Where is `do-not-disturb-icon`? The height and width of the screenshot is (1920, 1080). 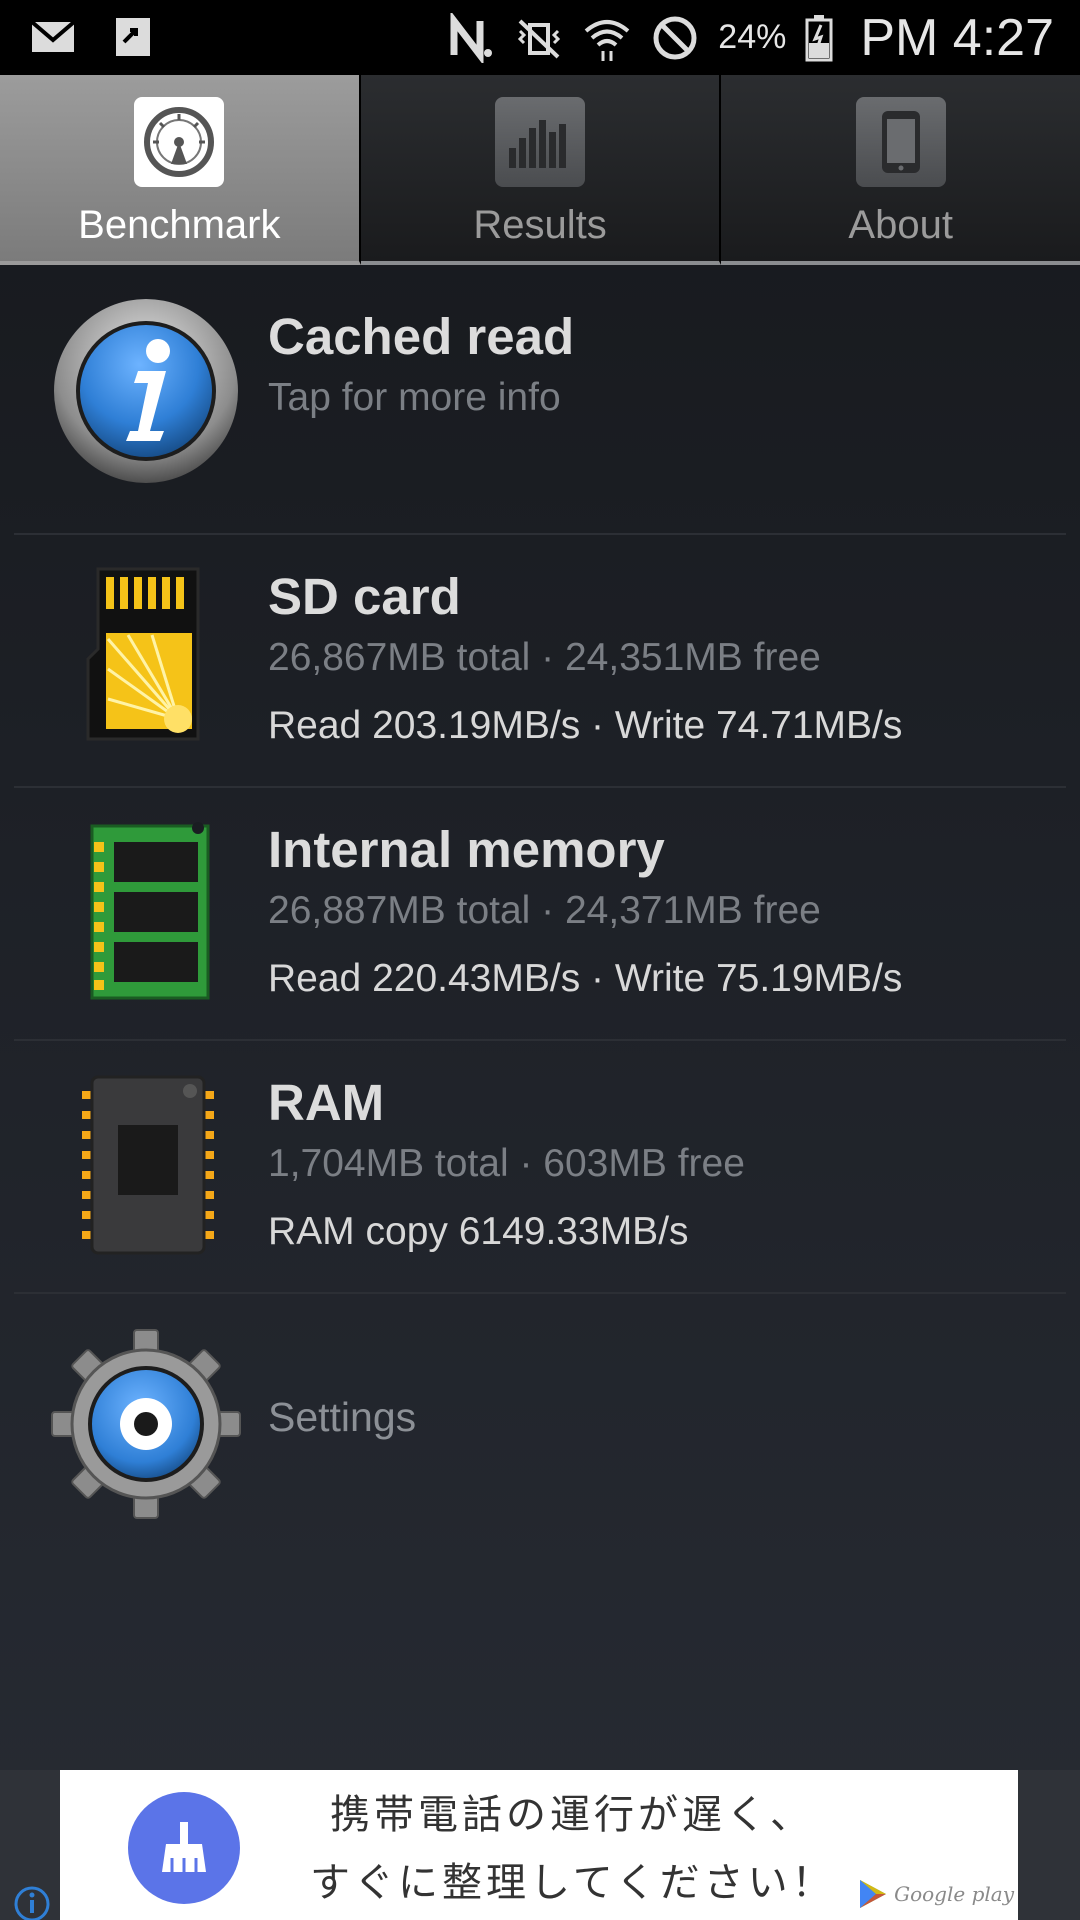 do-not-disturb-icon is located at coordinates (675, 38).